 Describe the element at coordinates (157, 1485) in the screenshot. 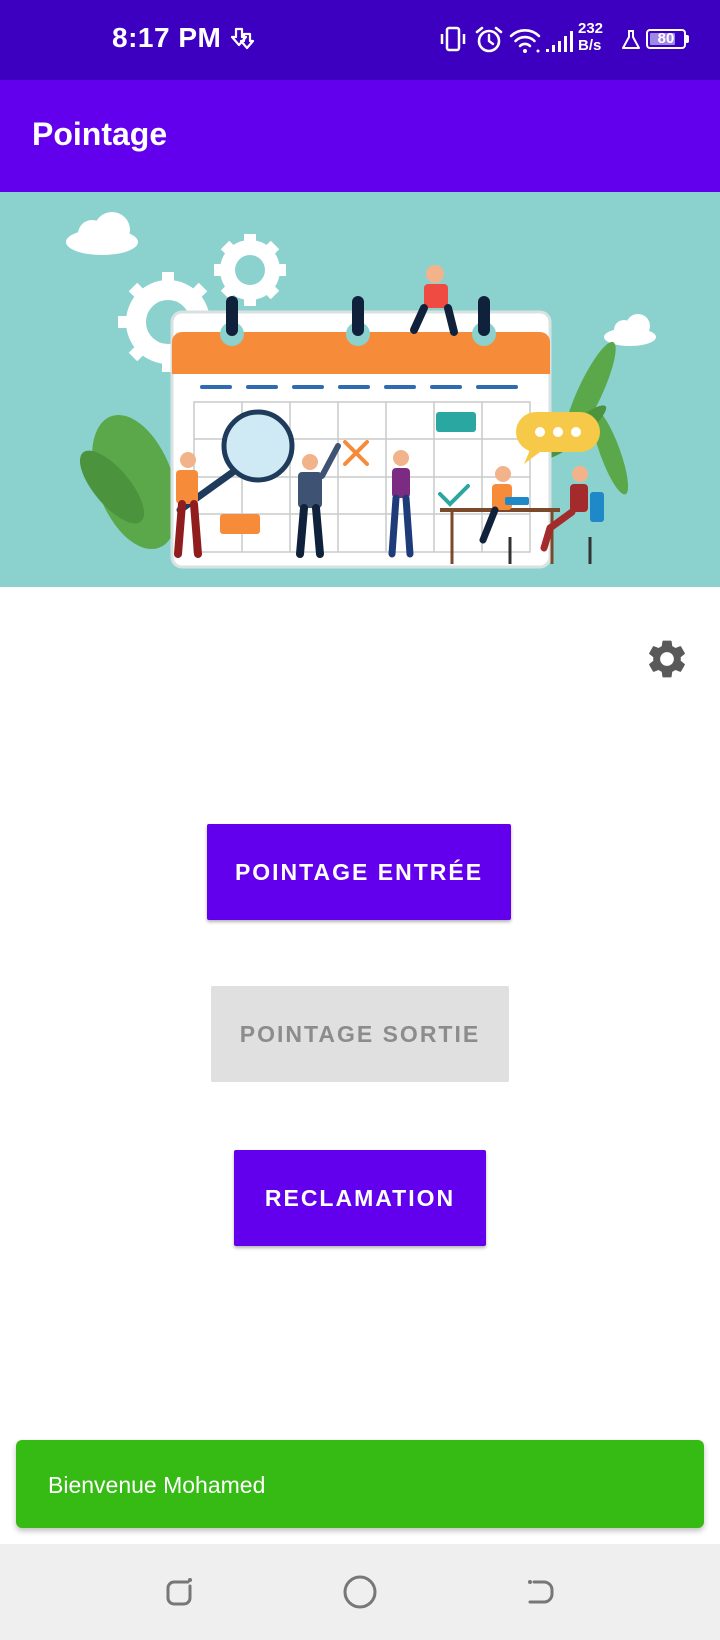

I see `snackbar-message: Bienvenue Mohamed` at that location.